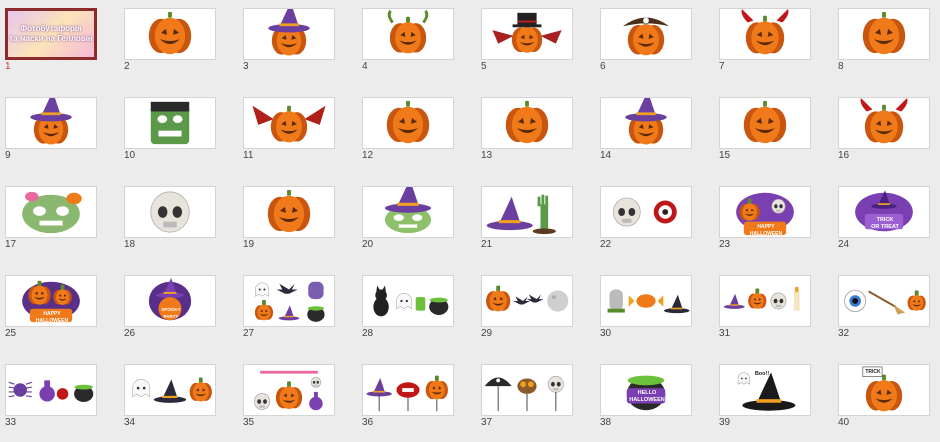 Image resolution: width=940 pixels, height=442 pixels. I want to click on slide-thumbnail-33: 33, so click(59, 399).